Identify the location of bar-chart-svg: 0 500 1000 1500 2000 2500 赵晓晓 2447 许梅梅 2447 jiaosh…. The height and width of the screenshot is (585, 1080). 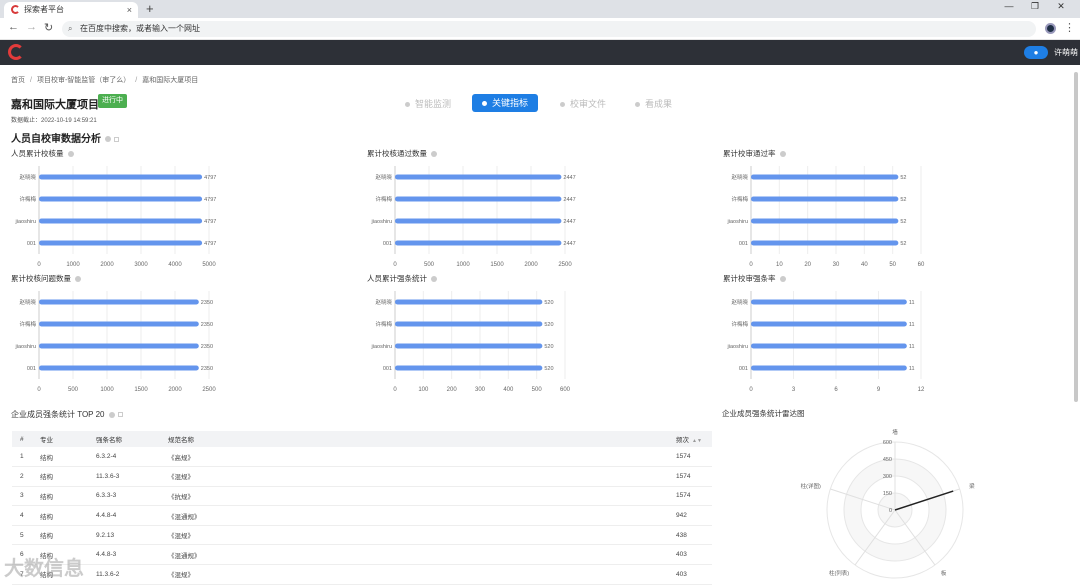
(473, 217).